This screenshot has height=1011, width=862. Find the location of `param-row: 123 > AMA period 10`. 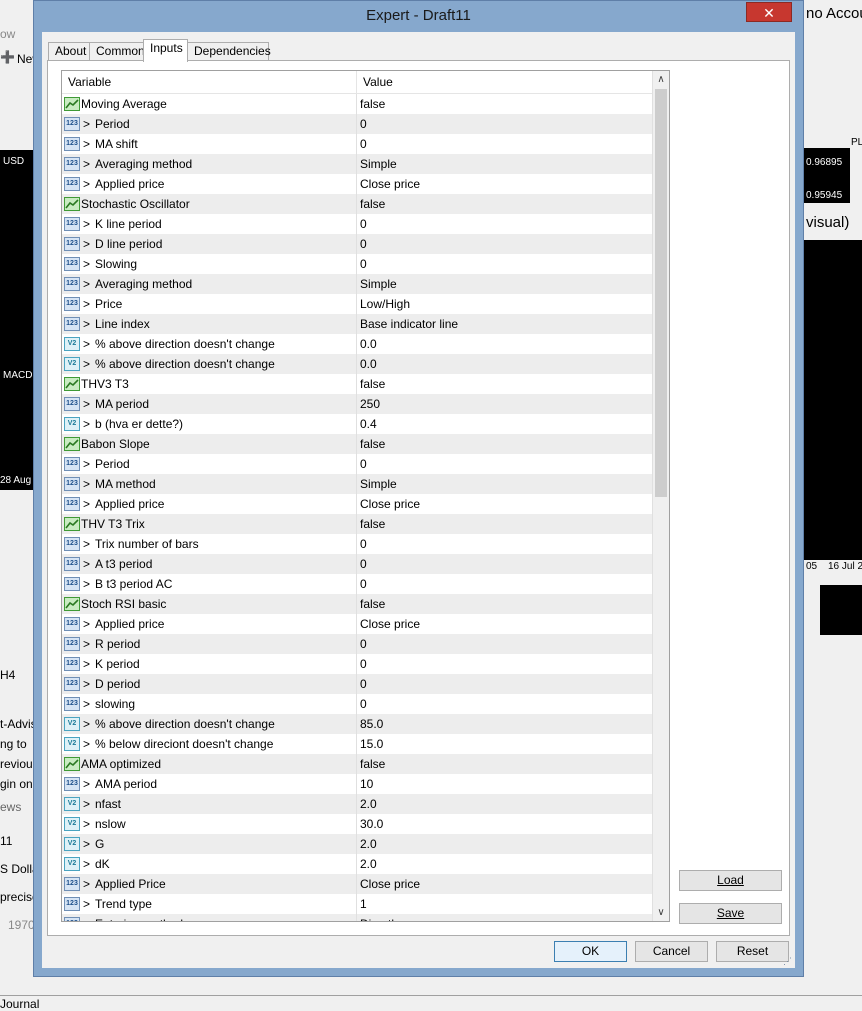

param-row: 123 > AMA period 10 is located at coordinates (357, 784).